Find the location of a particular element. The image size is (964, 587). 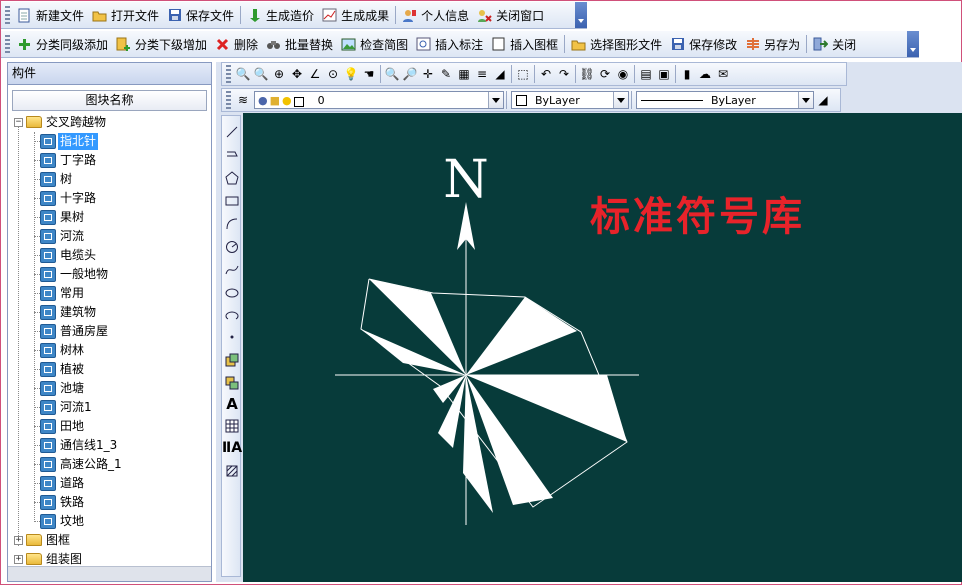

rectangle-icon is located at coordinates (232, 201).